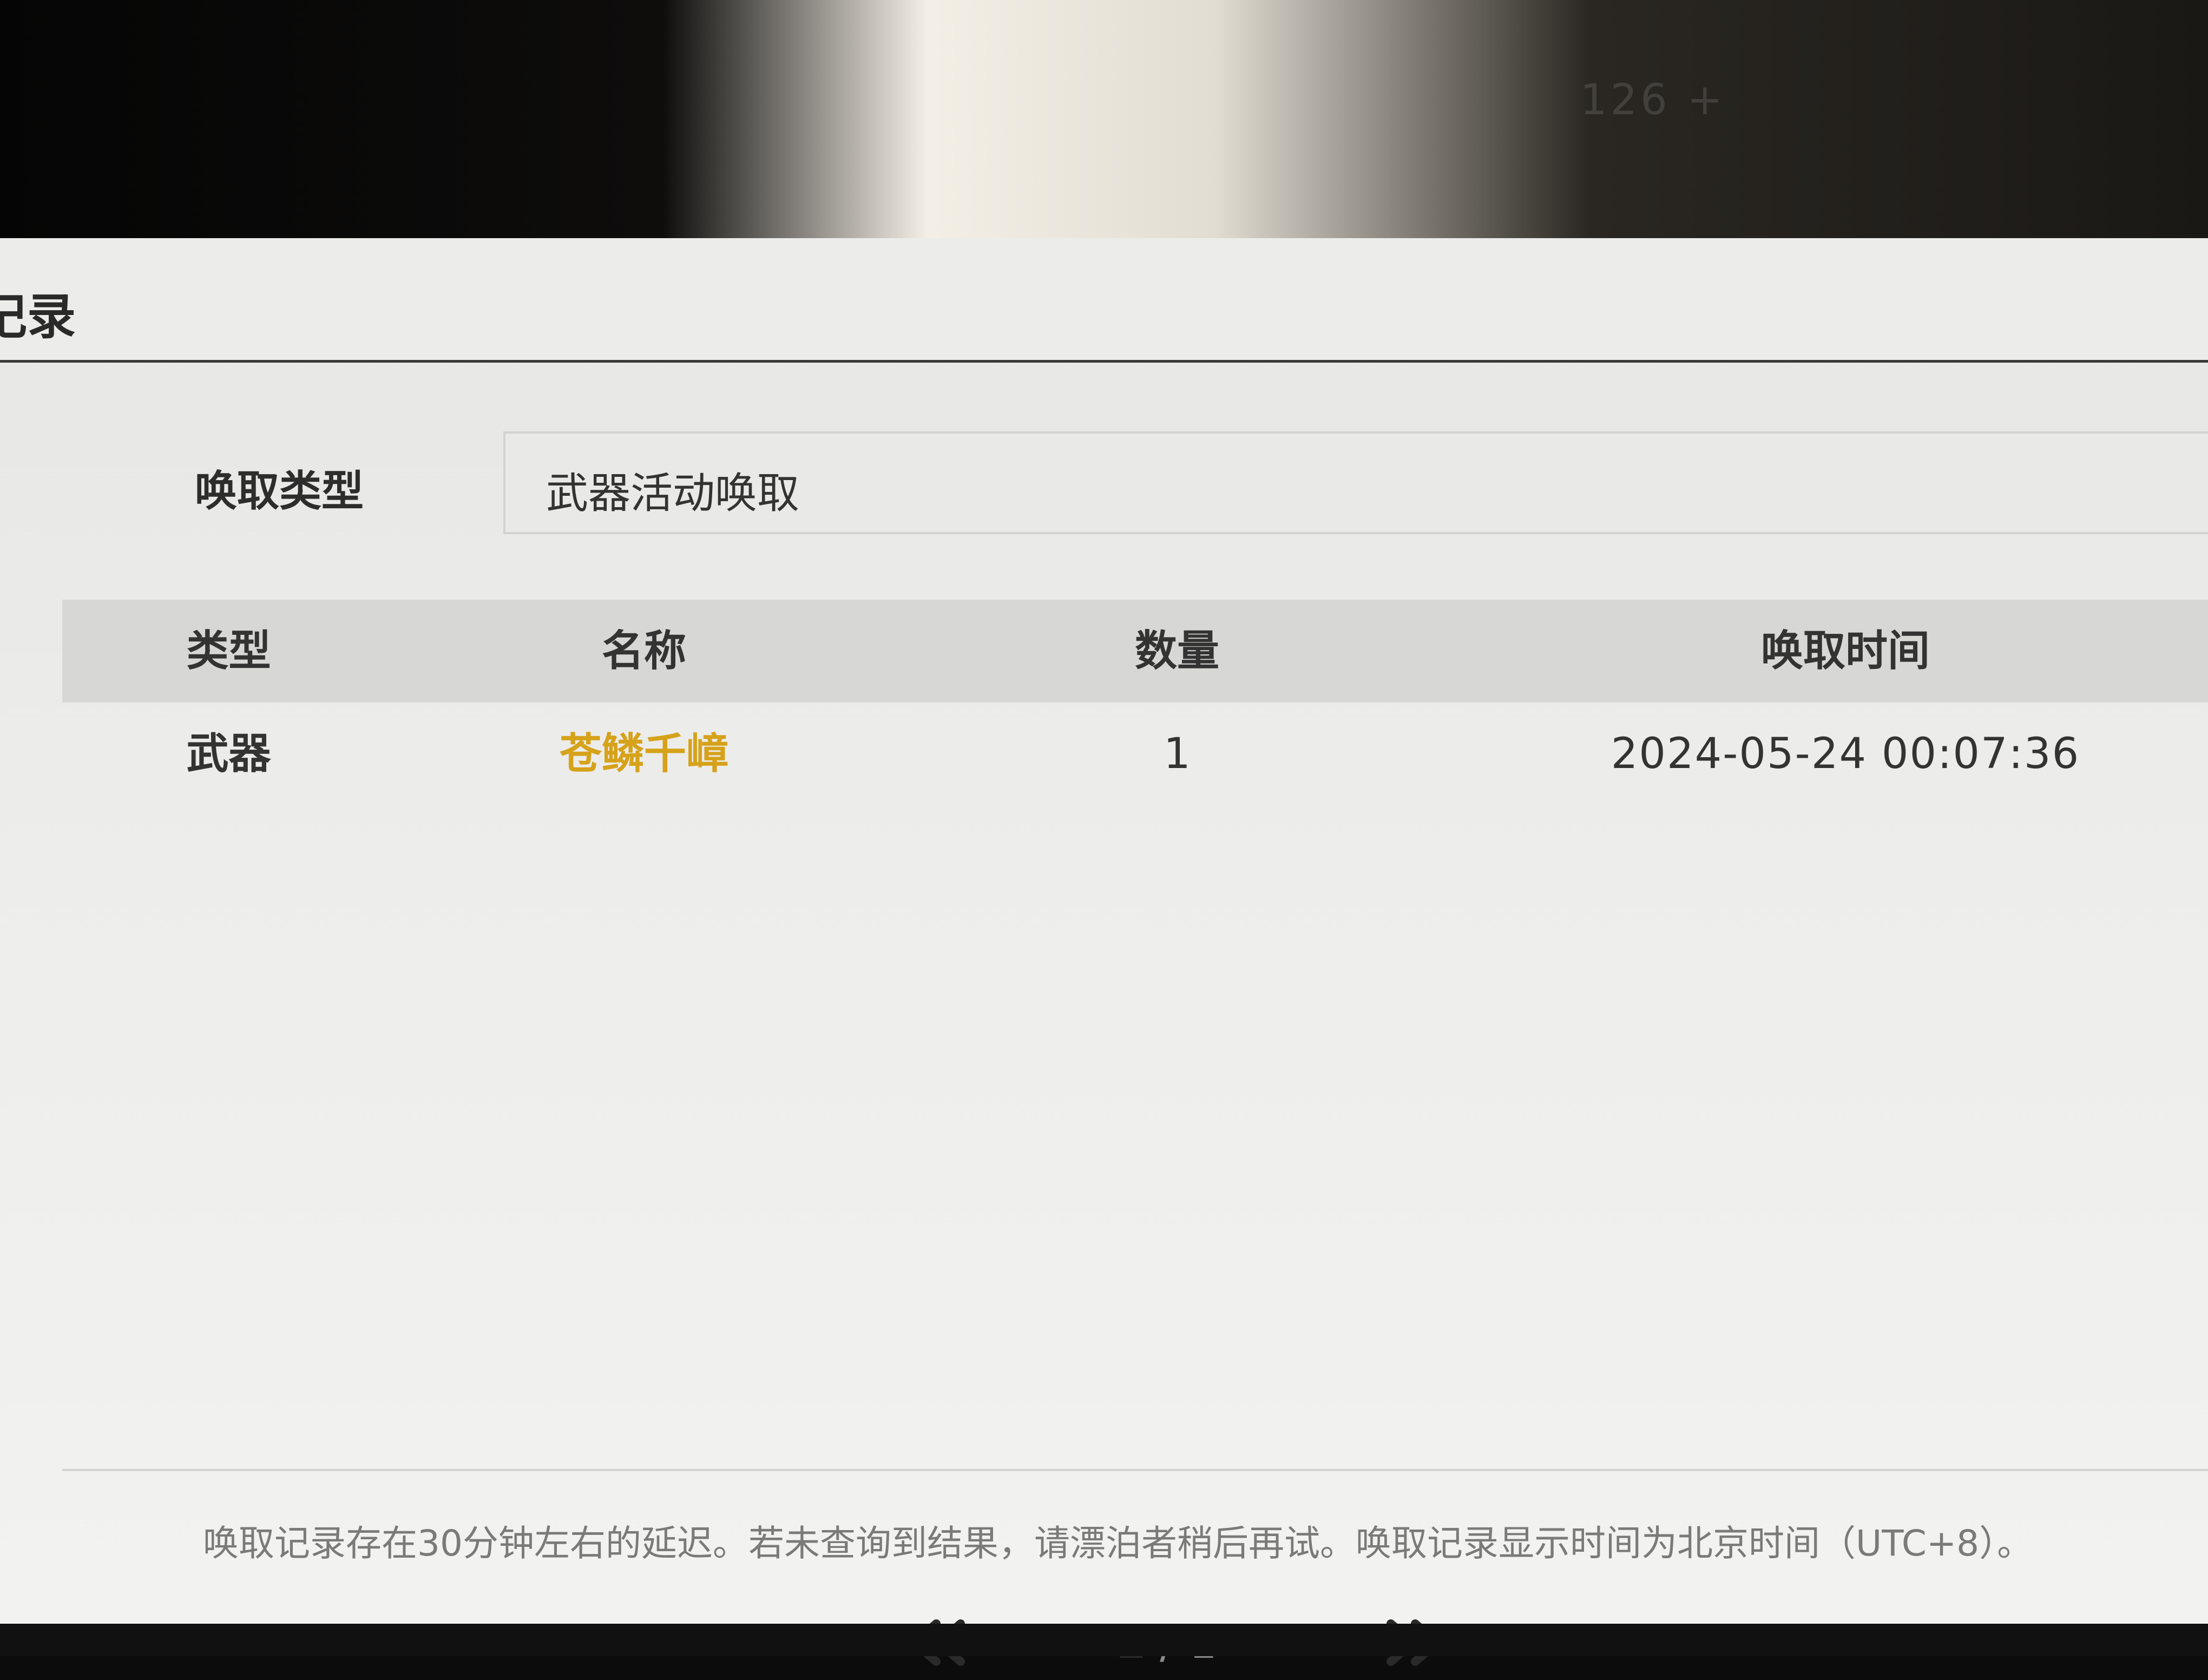 This screenshot has height=1680, width=2208. Describe the element at coordinates (1104, 119) in the screenshot. I see `screen-bezel-top` at that location.